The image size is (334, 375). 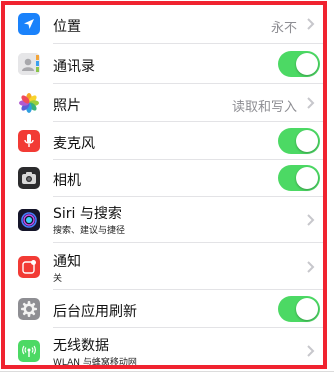 I want to click on row-title: 后台应用刷新, so click(x=95, y=312).